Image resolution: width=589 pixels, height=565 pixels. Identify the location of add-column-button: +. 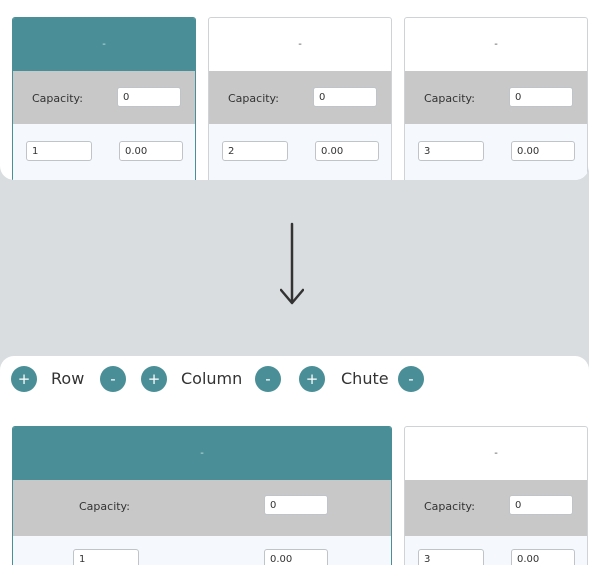
(154, 379).